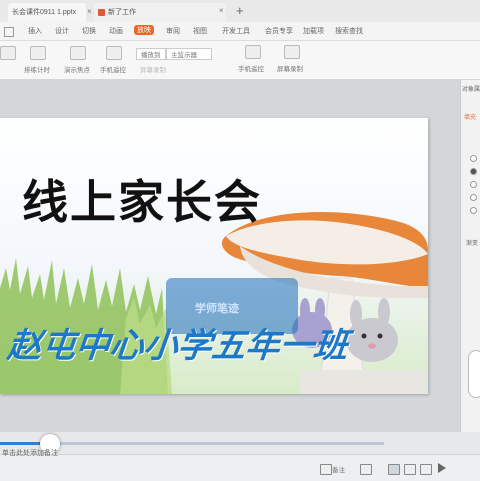 This screenshot has height=481, width=480. What do you see at coordinates (38, 53) in the screenshot?
I see `play-current-icon` at bounding box center [38, 53].